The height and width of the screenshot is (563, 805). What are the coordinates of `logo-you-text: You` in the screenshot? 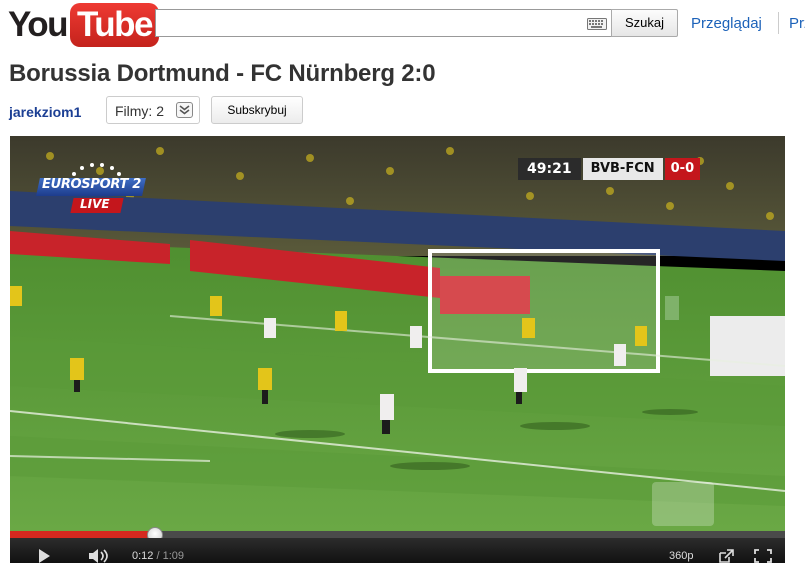 It's located at (38, 24).